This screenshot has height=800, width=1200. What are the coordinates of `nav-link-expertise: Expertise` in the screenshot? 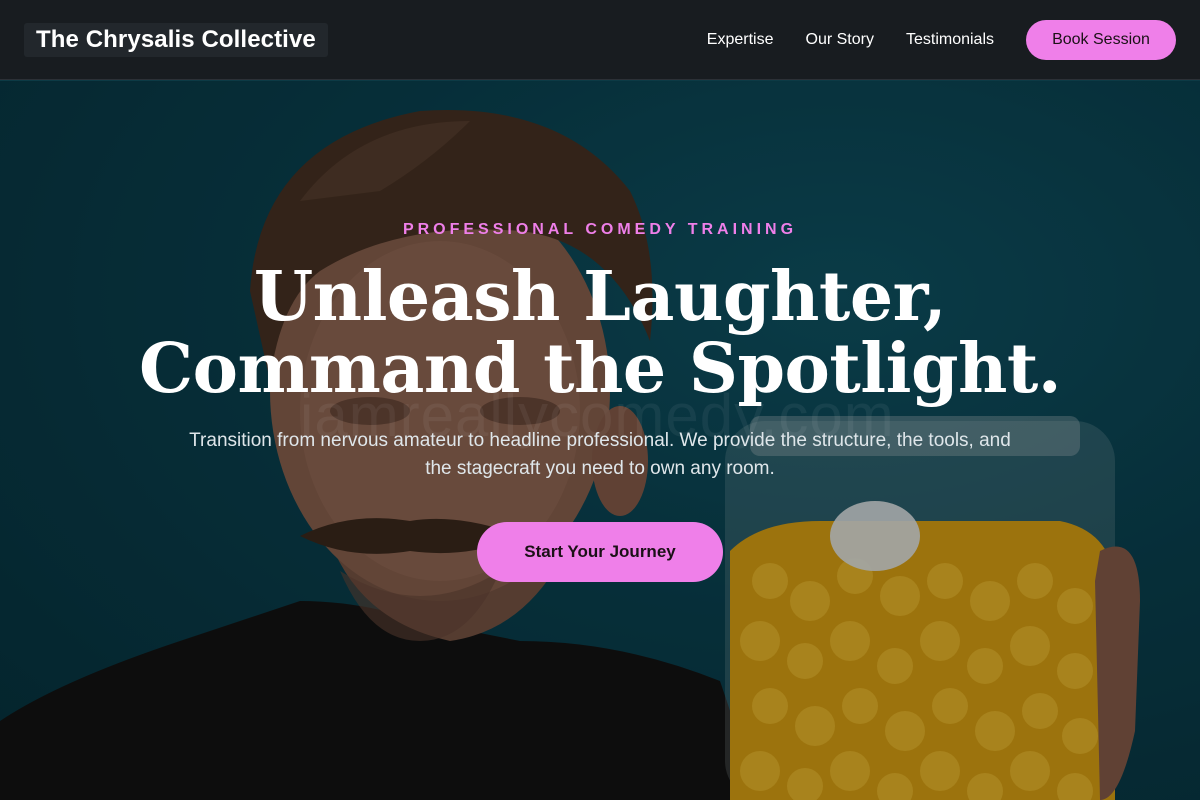 It's located at (740, 40).